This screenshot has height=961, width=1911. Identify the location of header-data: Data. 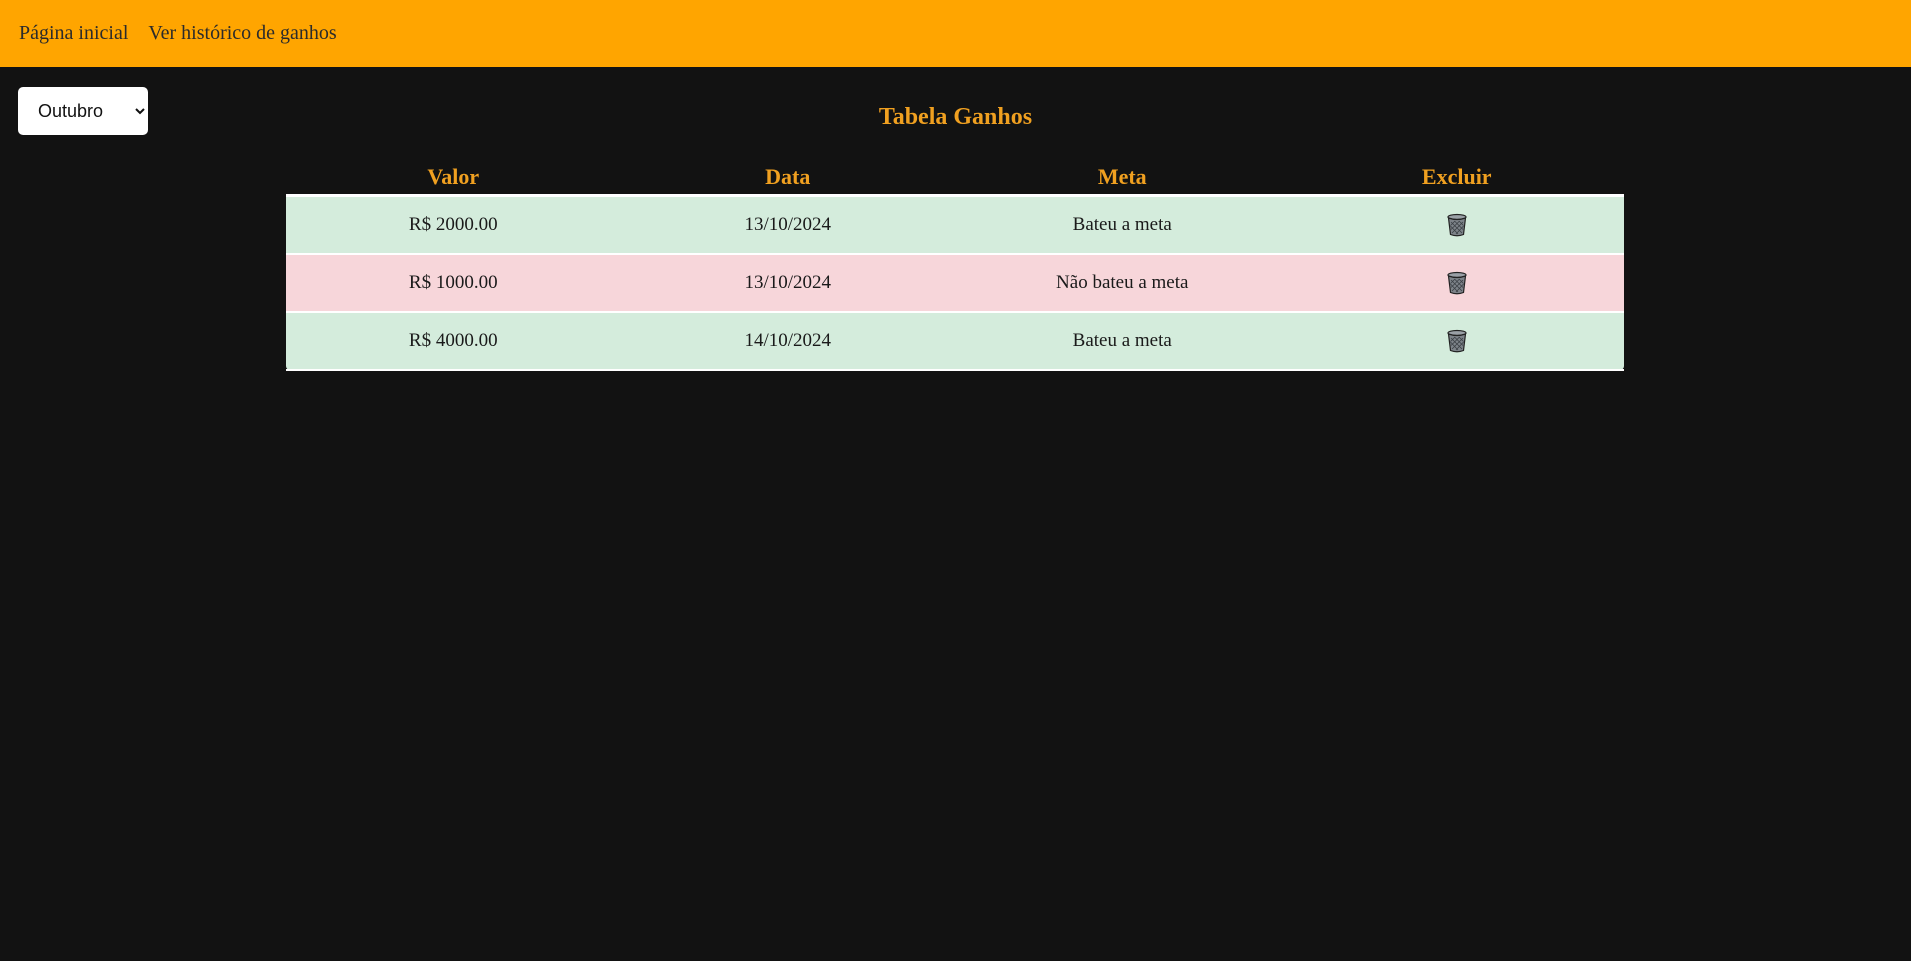
(787, 178).